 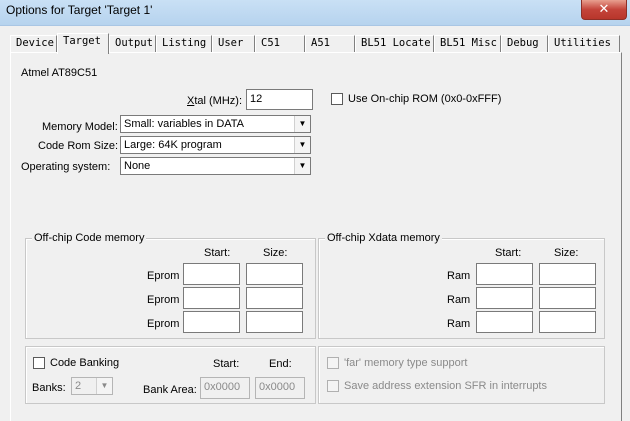 I want to click on xtal-label: Xtal (MHz):, so click(x=215, y=101).